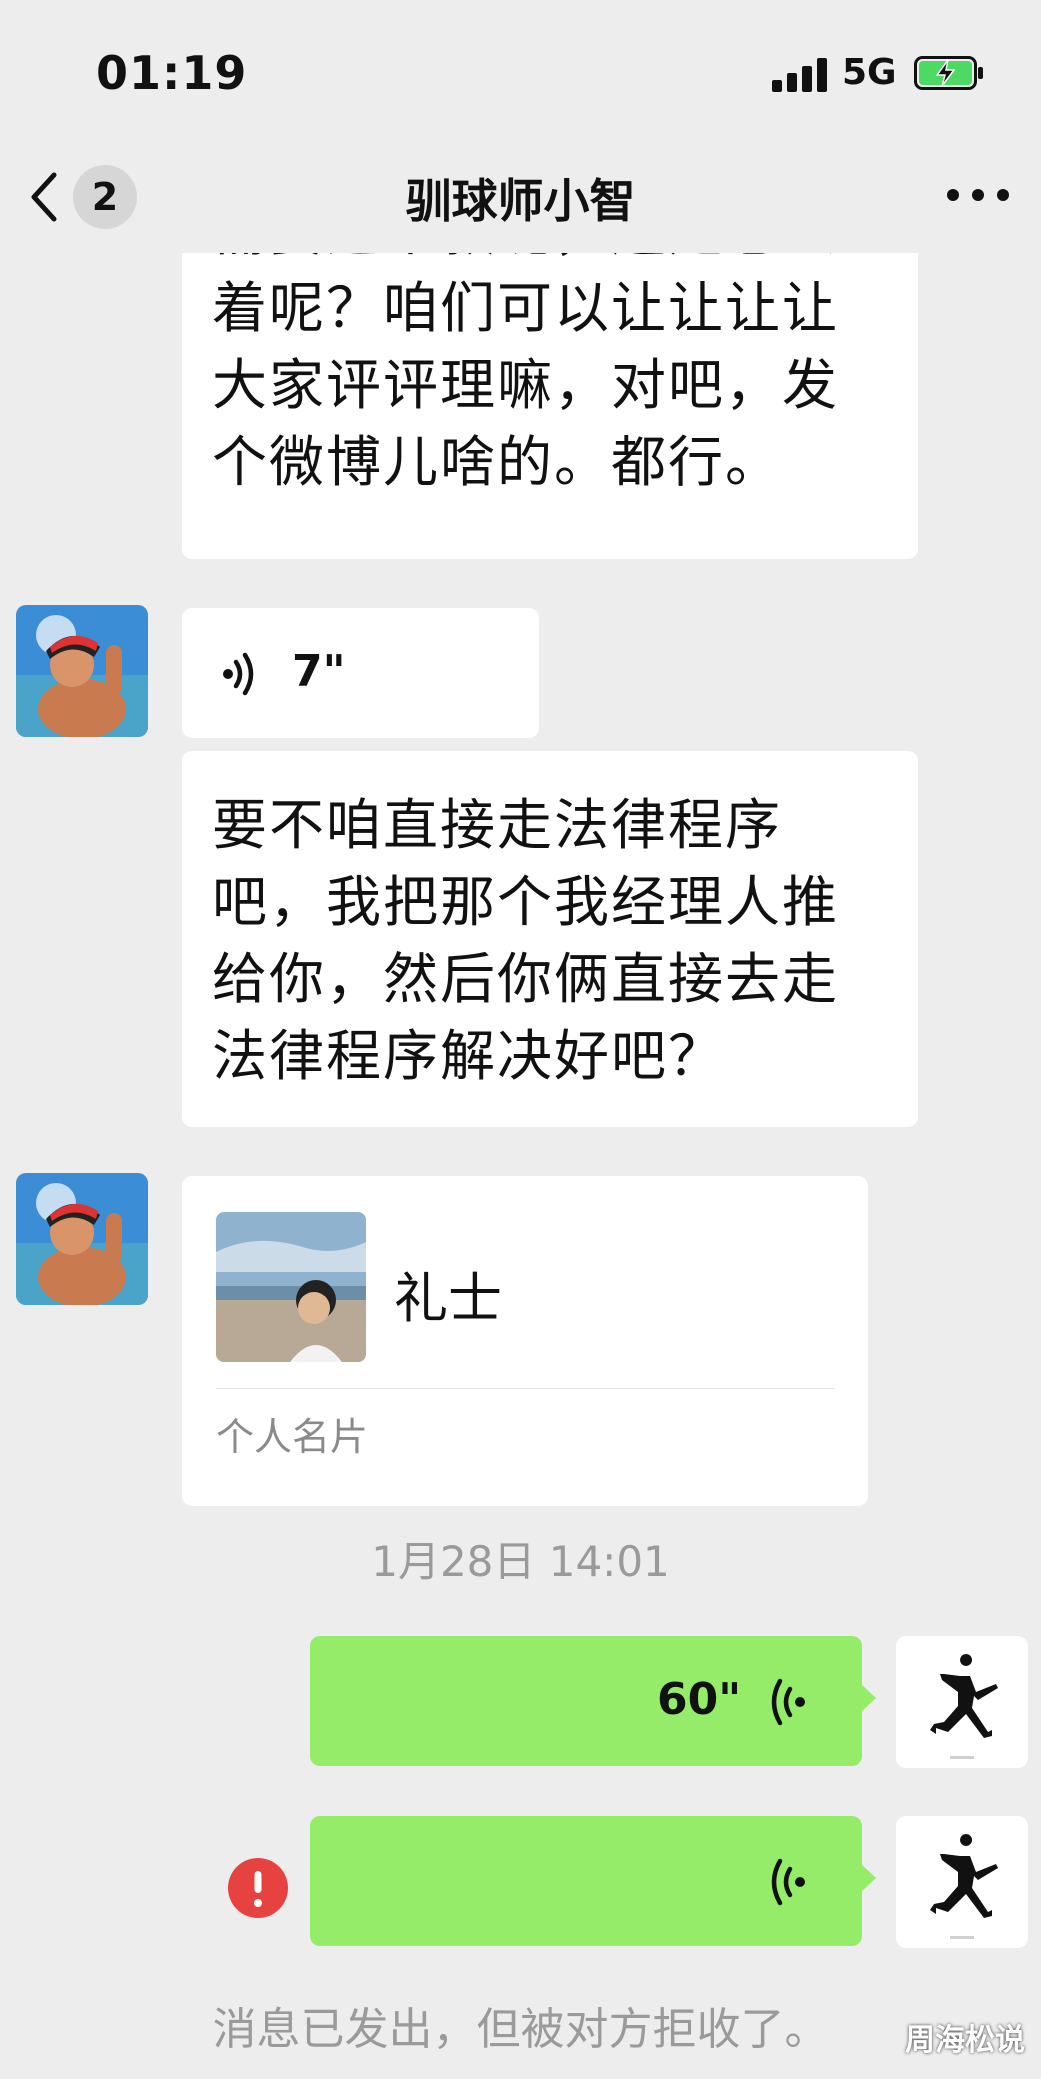 The width and height of the screenshot is (1041, 2079). Describe the element at coordinates (525, 1388) in the screenshot. I see `card-divider` at that location.